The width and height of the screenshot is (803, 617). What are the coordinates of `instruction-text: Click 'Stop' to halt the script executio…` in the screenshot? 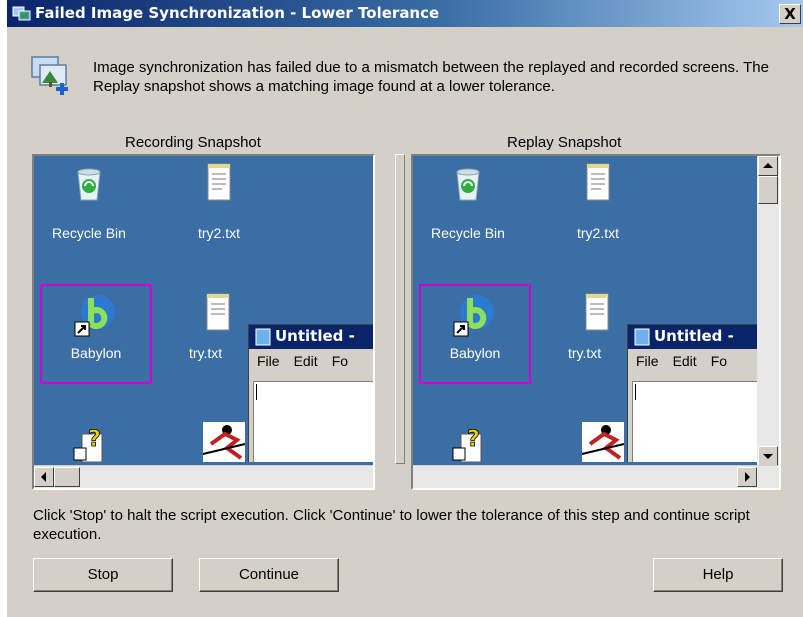 It's located at (391, 525).